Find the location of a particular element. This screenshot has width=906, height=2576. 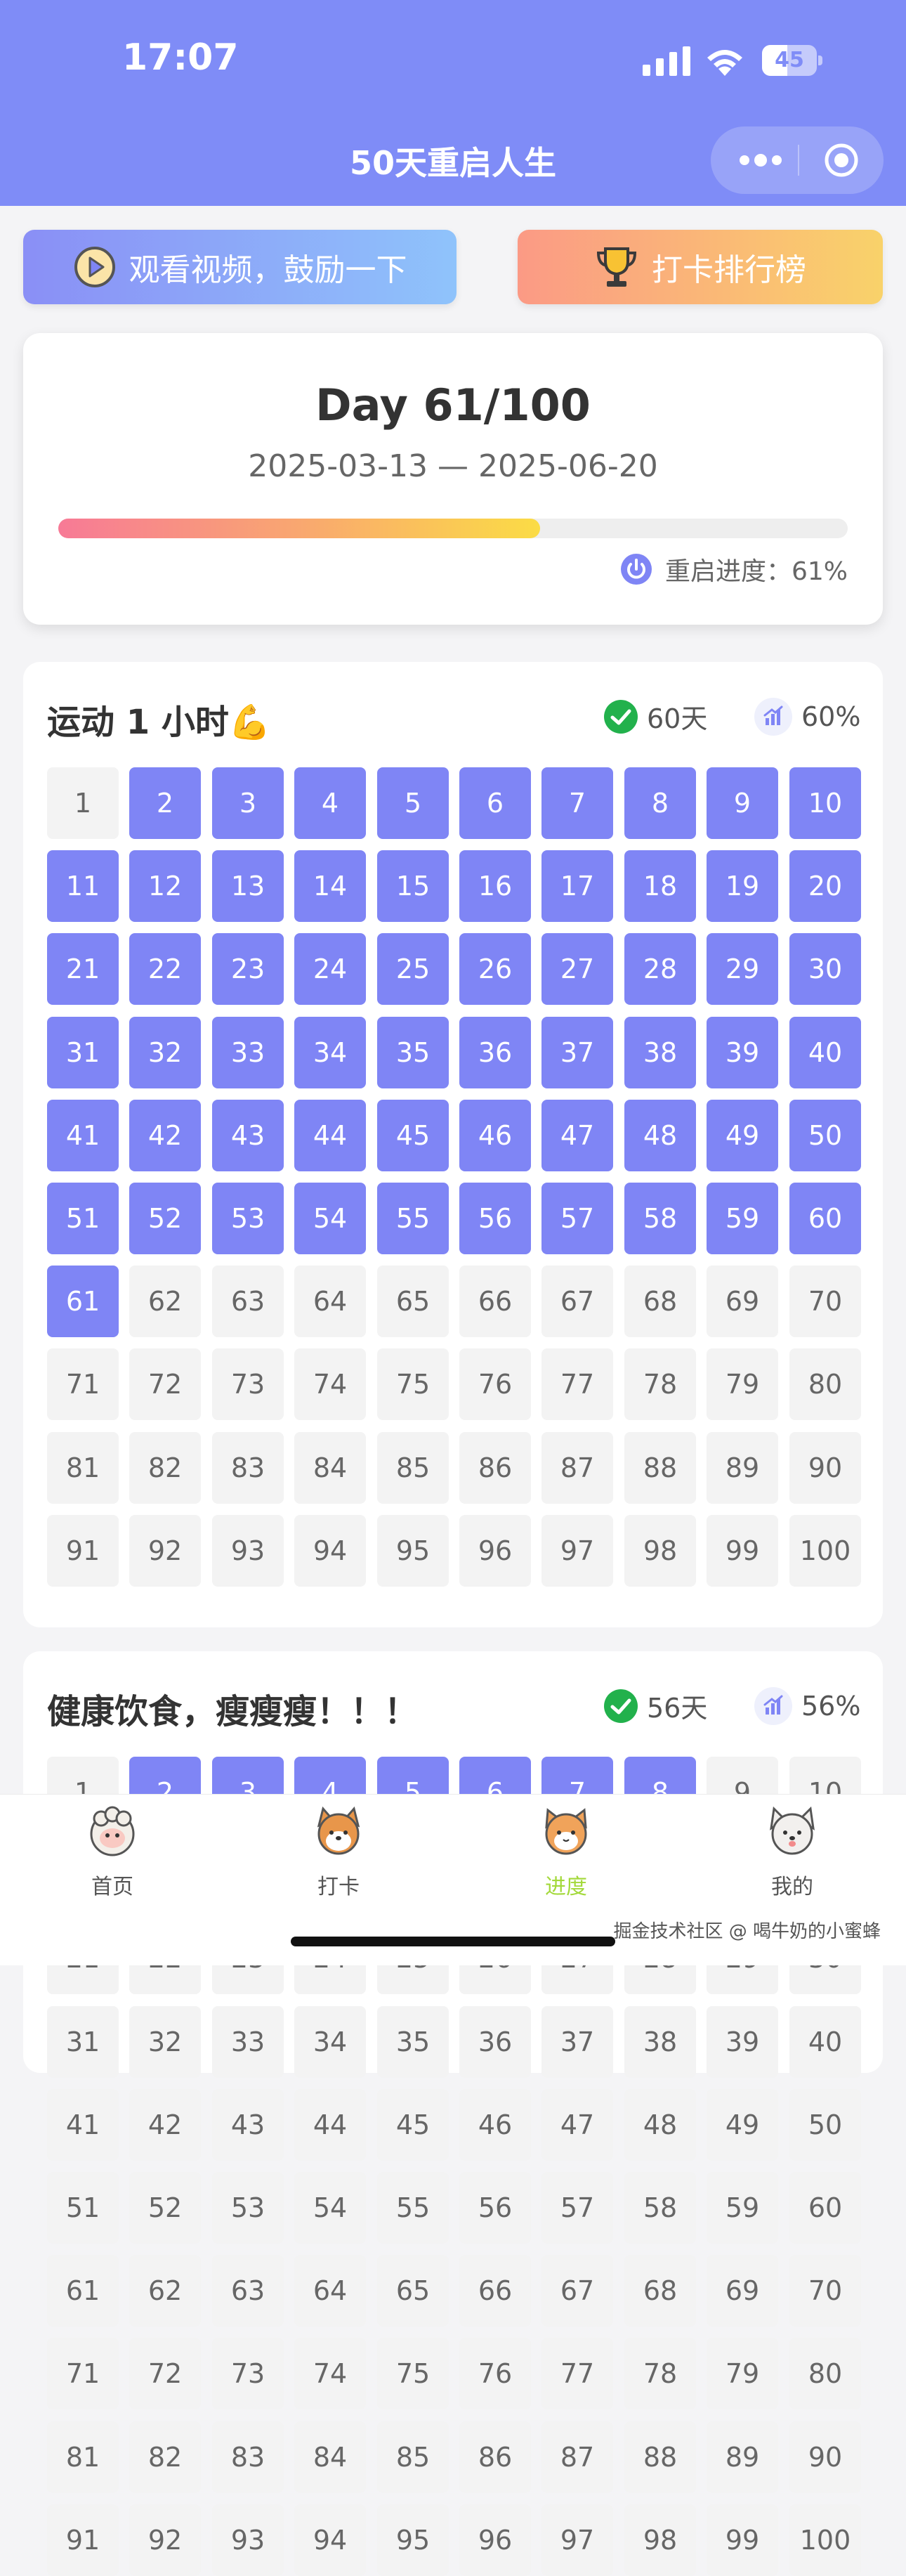

day-cell-50: 50 is located at coordinates (825, 2125).